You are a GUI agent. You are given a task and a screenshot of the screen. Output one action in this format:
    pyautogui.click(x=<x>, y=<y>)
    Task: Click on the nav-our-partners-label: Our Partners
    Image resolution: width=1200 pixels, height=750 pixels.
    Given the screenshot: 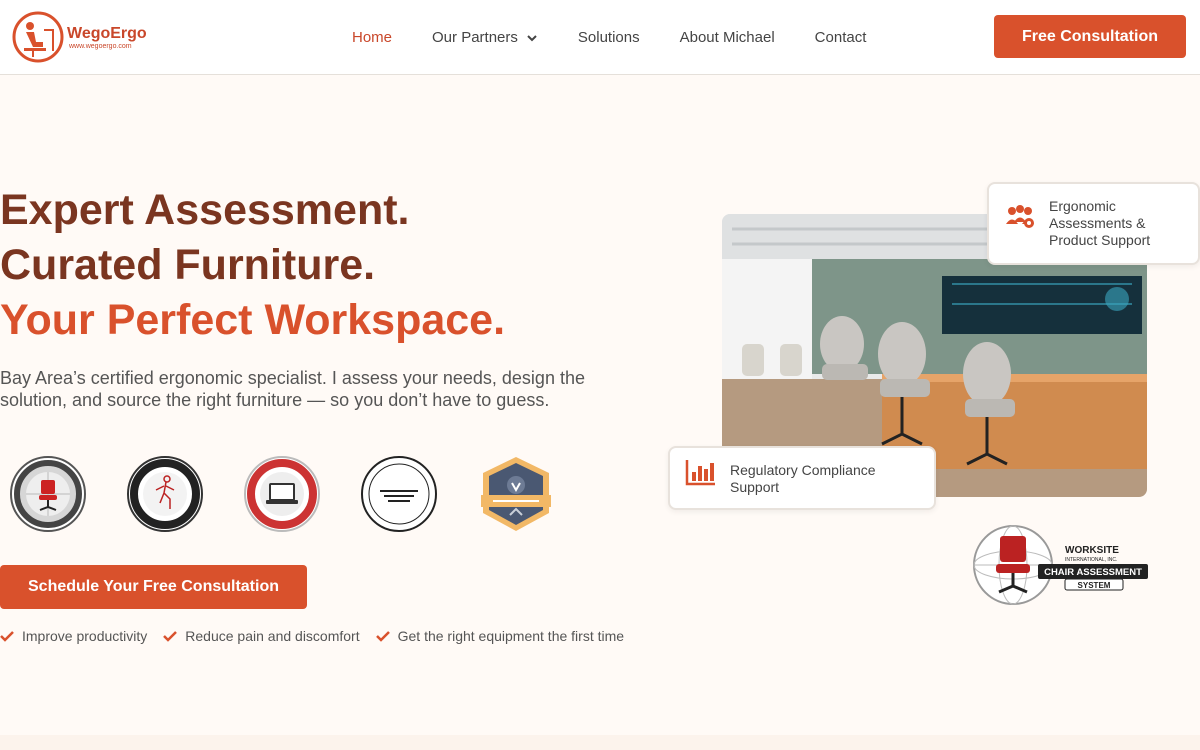 What is the action you would take?
    pyautogui.click(x=475, y=37)
    